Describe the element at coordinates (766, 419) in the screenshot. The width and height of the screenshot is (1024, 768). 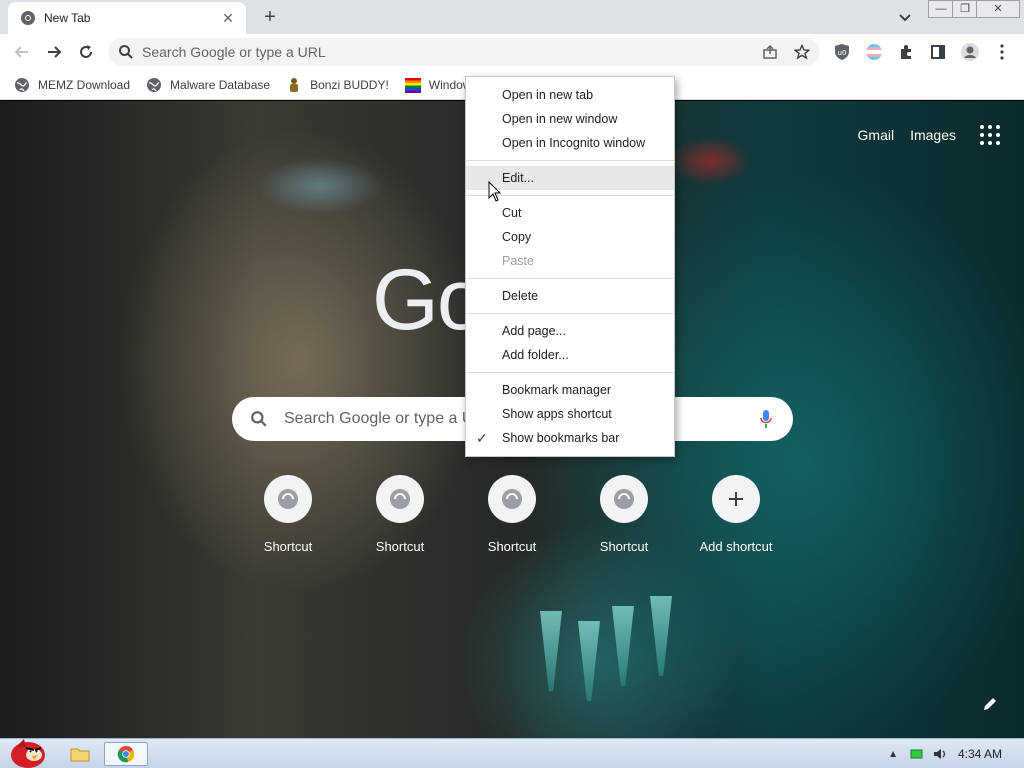
I see `microphone-icon` at that location.